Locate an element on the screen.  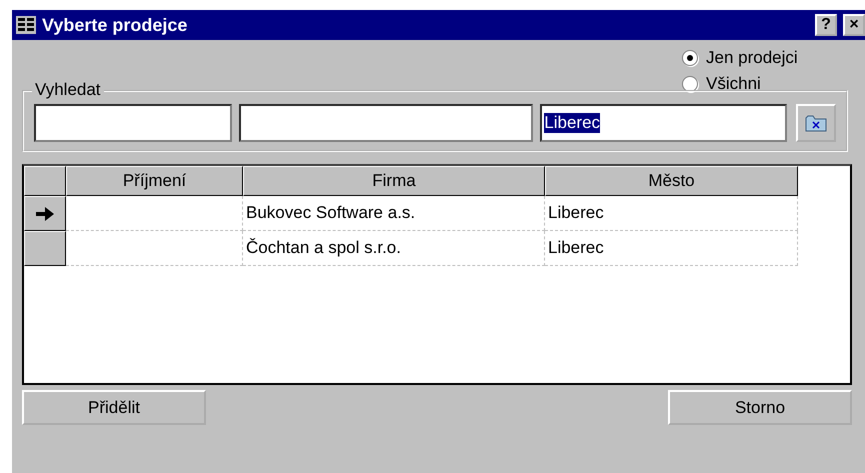
radio-label: Jen prodejci is located at coordinates (752, 58).